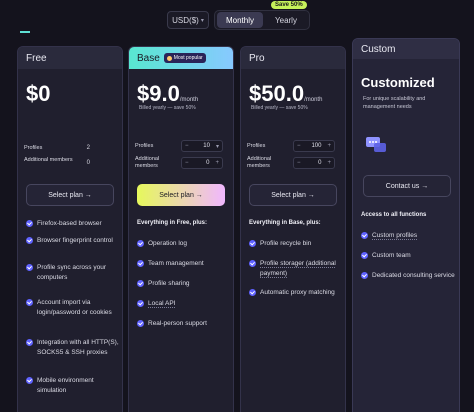 The width and height of the screenshot is (474, 412). I want to click on sparkle-icon, so click(169, 58).